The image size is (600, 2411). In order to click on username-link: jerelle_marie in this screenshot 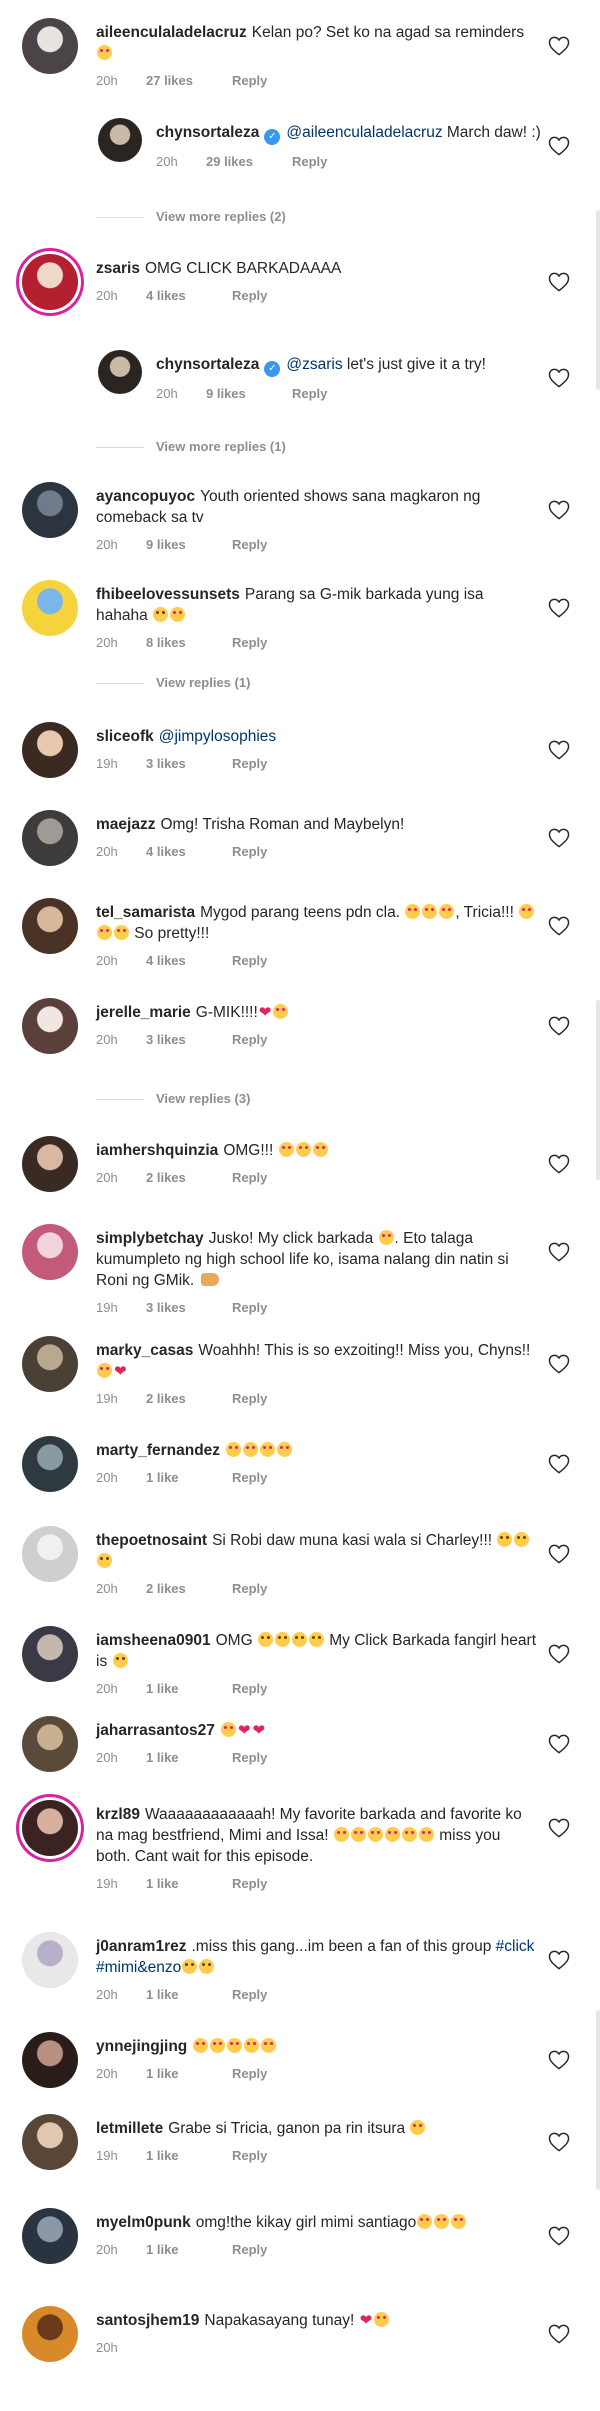, I will do `click(143, 1012)`.